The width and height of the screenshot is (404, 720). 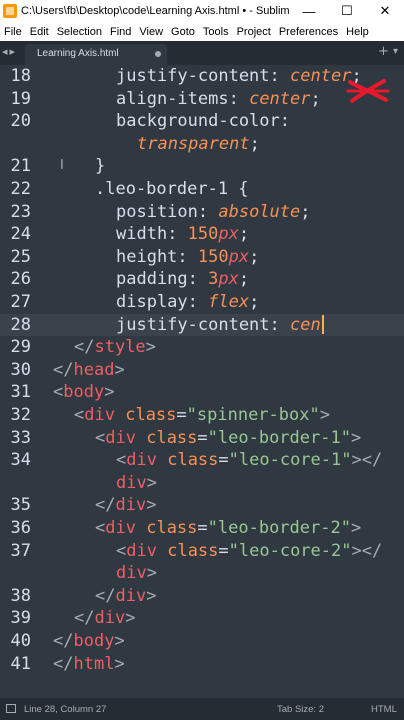 What do you see at coordinates (202, 596) in the screenshot?
I see `code-line: 38 </div>` at bounding box center [202, 596].